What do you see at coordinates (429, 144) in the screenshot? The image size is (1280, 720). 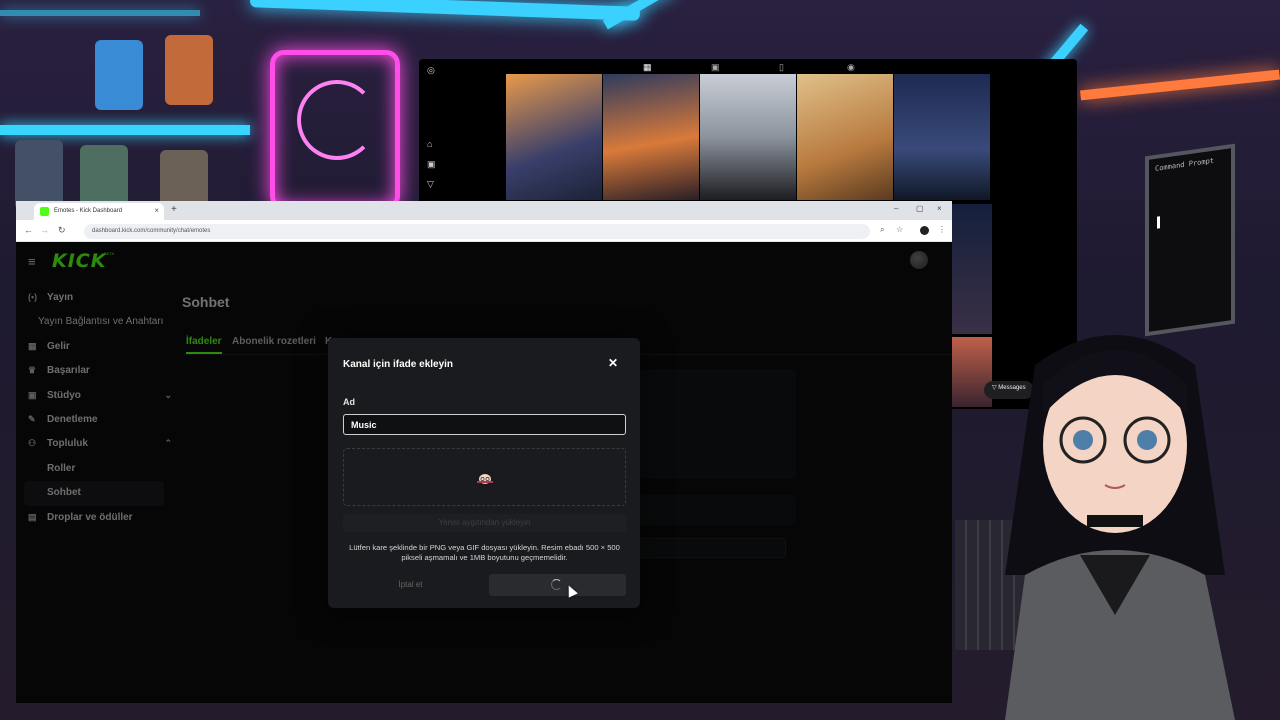 I see `home-icon: ⌂` at bounding box center [429, 144].